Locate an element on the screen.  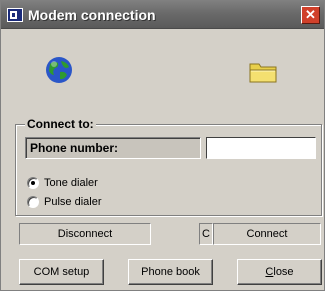
connect-button: Connect is located at coordinates (267, 234).